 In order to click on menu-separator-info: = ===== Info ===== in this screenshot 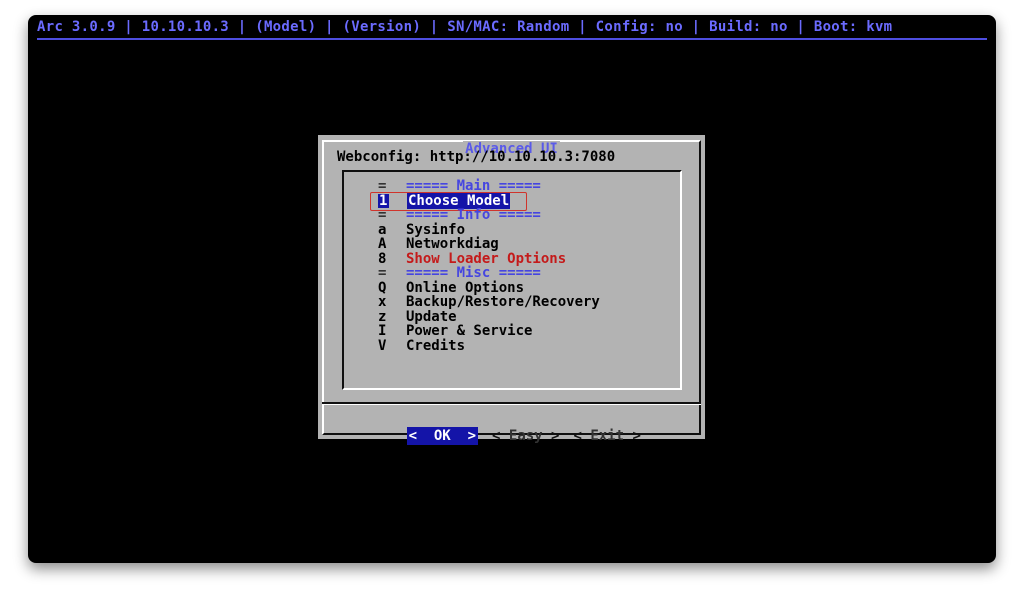, I will do `click(489, 215)`.